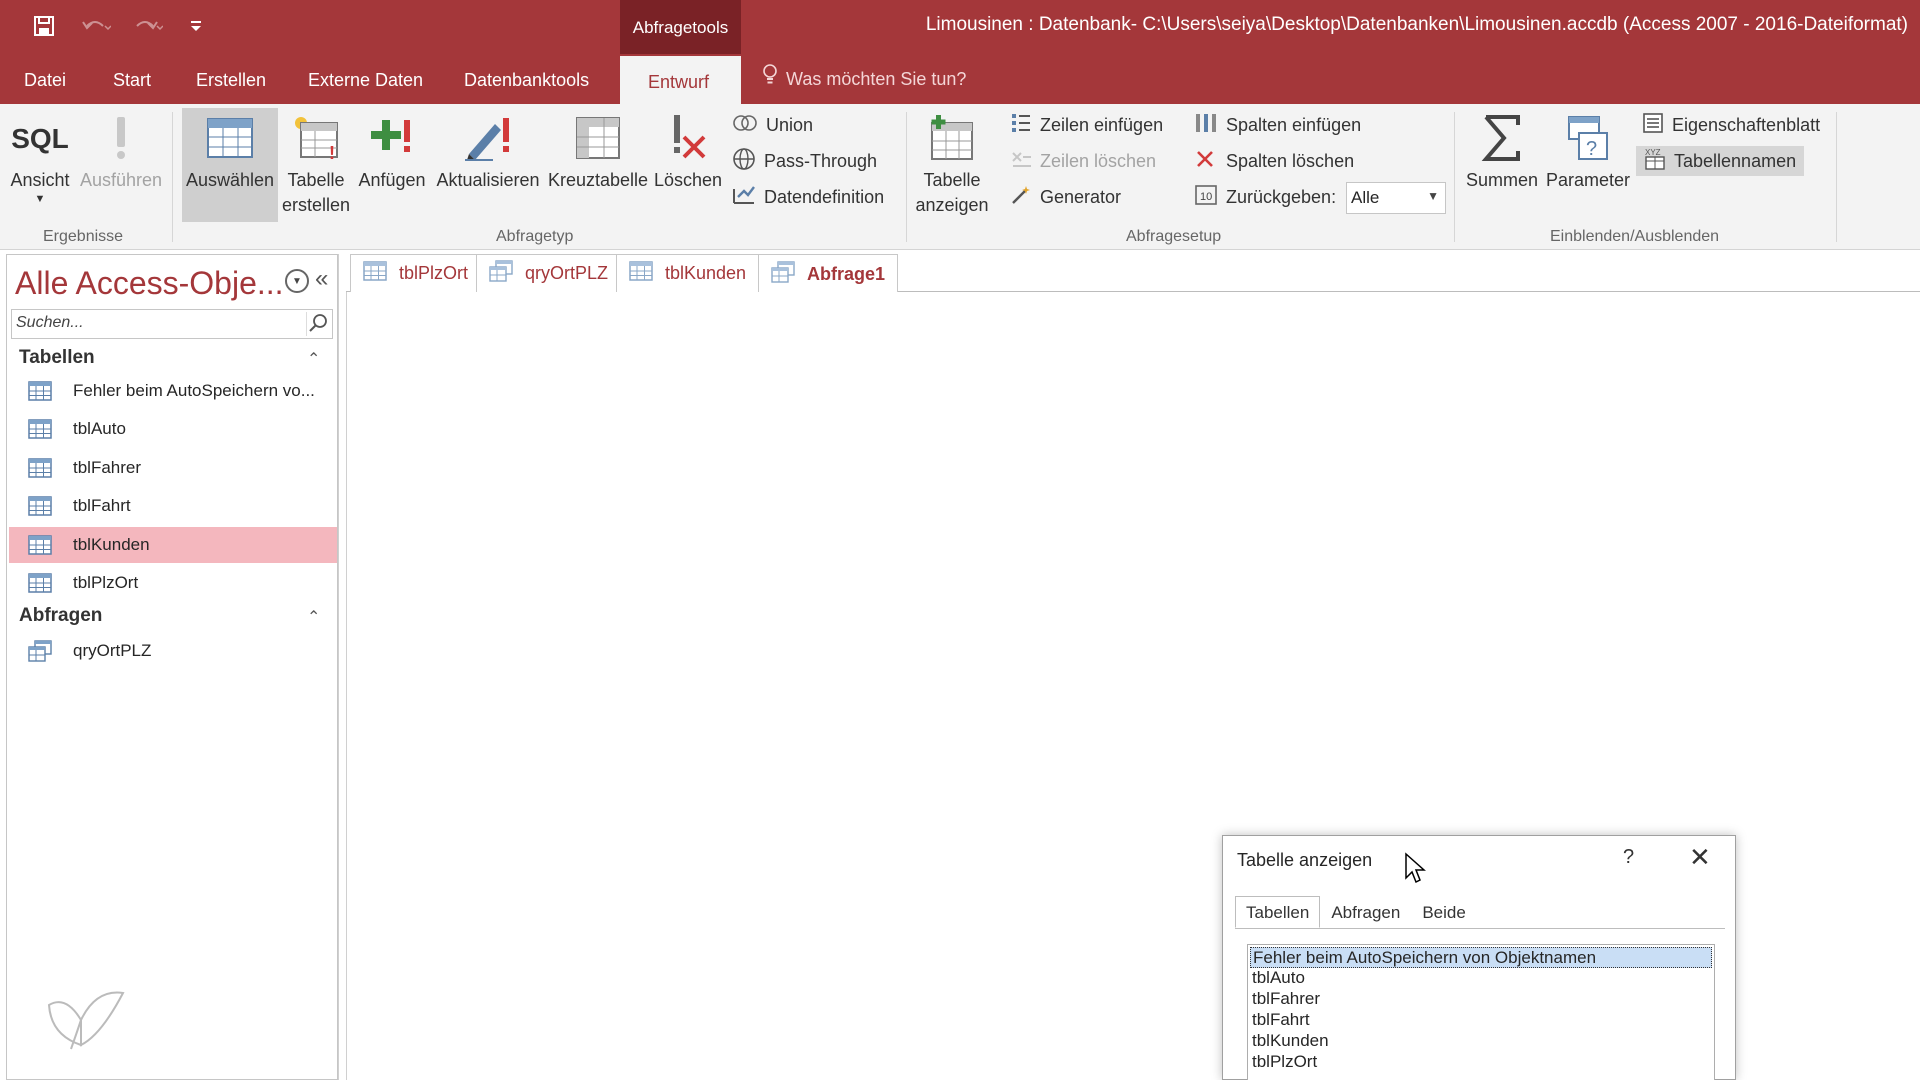  What do you see at coordinates (1454, 177) in the screenshot?
I see `group-separator` at bounding box center [1454, 177].